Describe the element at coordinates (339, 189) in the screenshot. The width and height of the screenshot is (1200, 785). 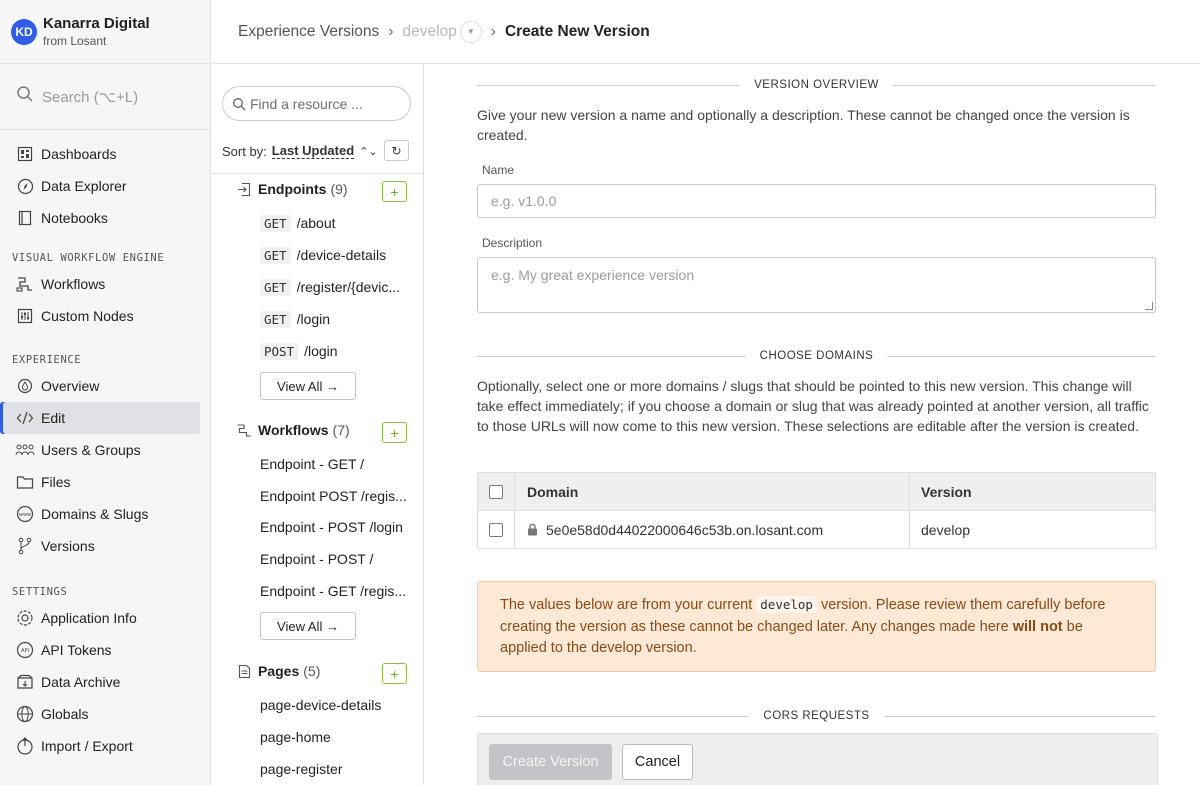
I see `section-count: (9)` at that location.